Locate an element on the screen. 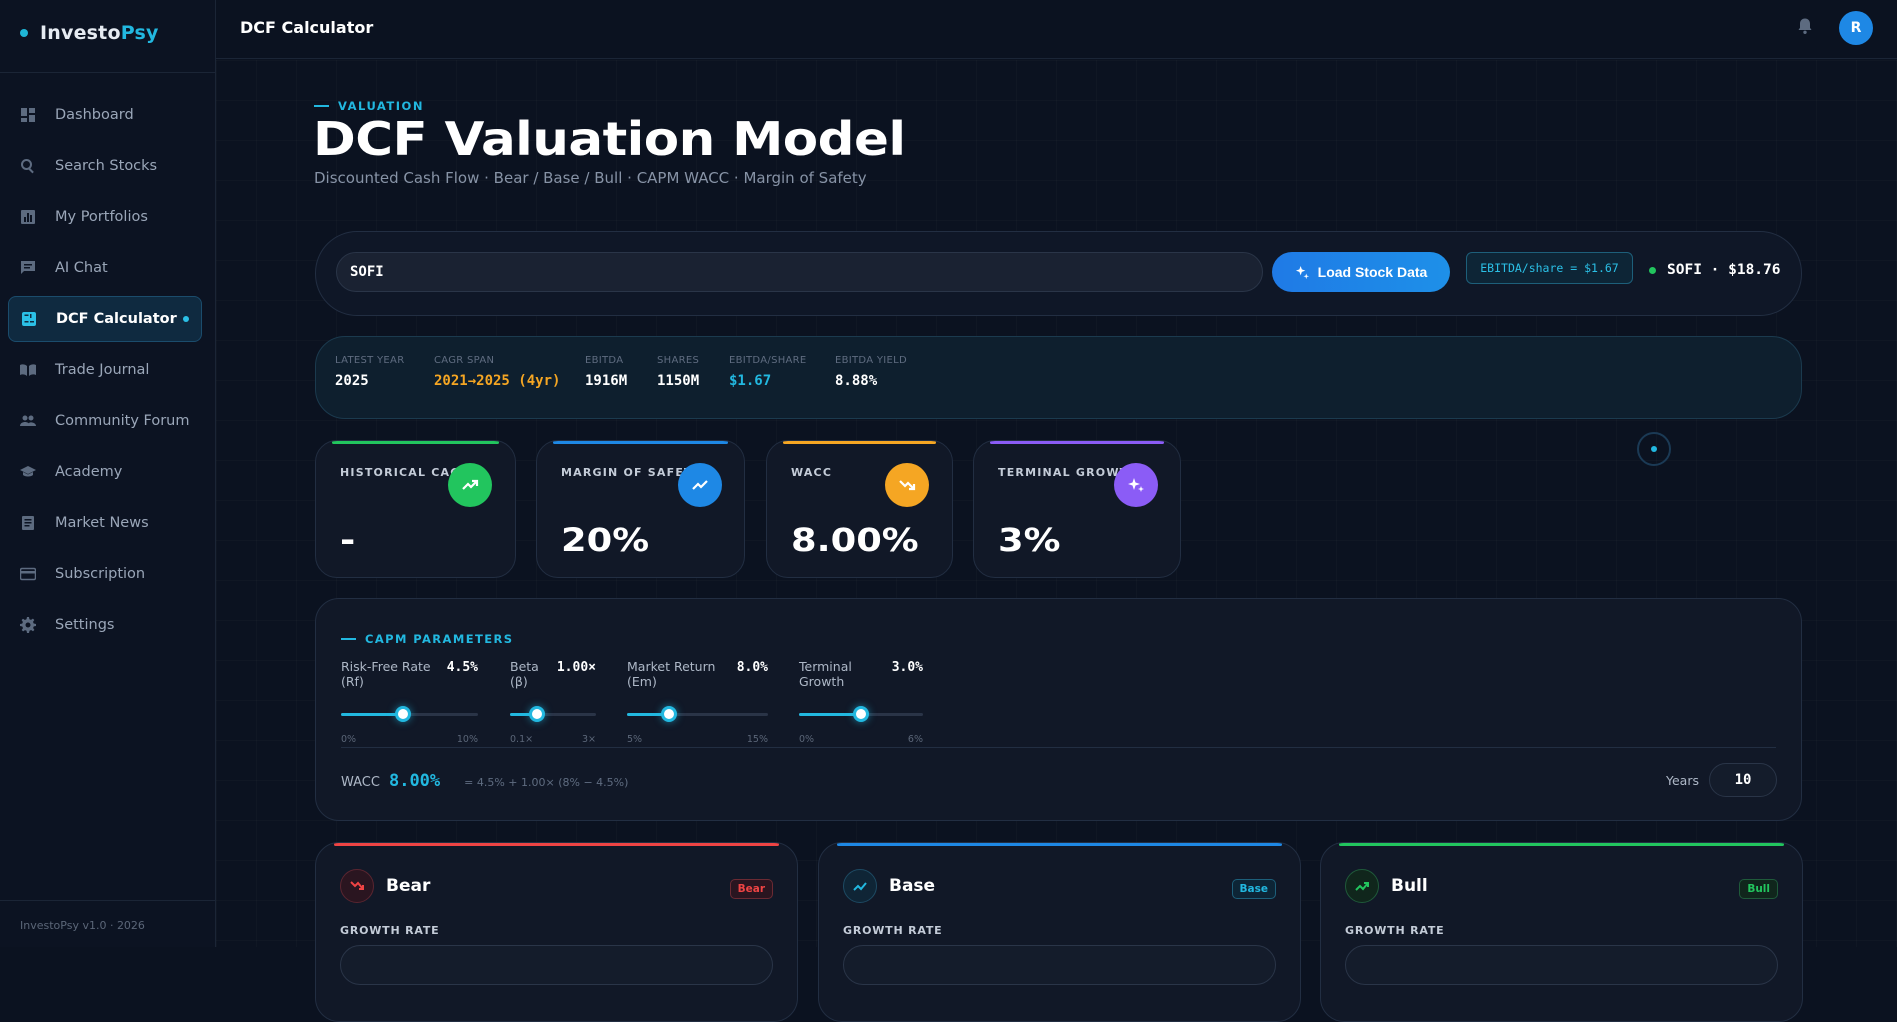 The image size is (1897, 1022). ebitda-share-pill: EBITDA/share = $1.67 is located at coordinates (1549, 268).